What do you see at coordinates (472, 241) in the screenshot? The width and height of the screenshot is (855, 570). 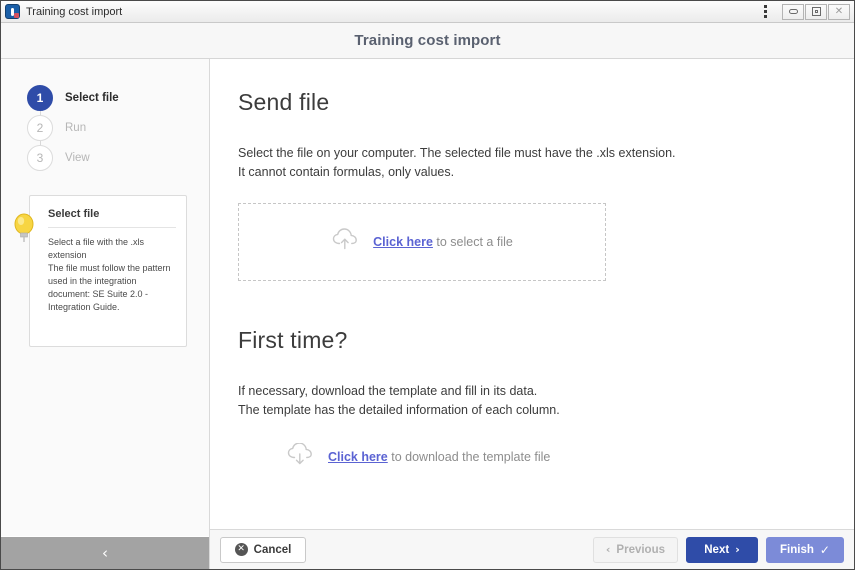 I see `select-file-rest: to select a file` at bounding box center [472, 241].